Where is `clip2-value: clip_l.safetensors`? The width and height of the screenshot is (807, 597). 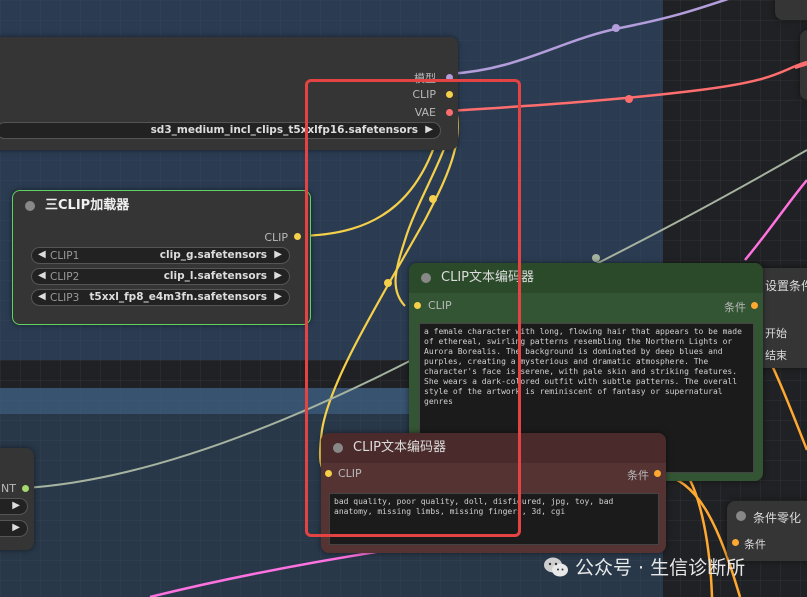
clip2-value: clip_l.safetensors is located at coordinates (215, 276).